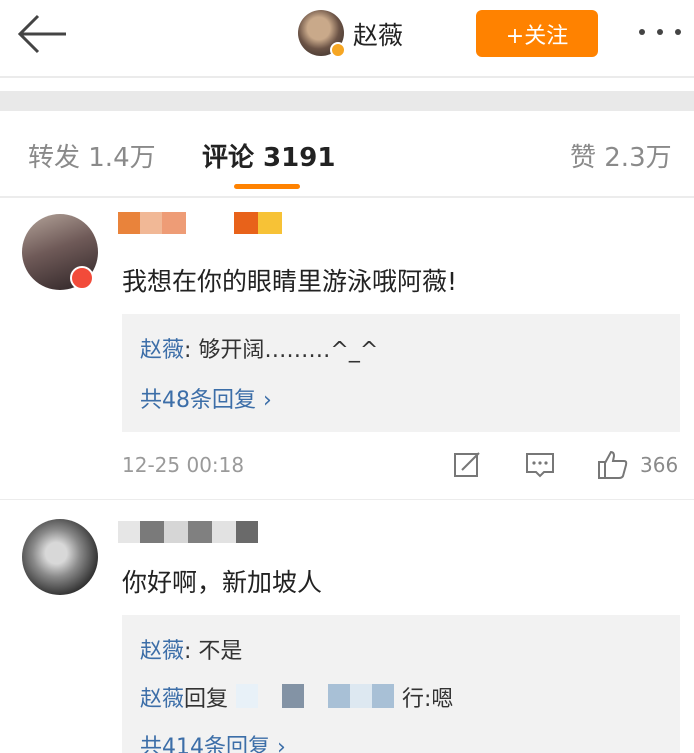 The width and height of the screenshot is (694, 753). Describe the element at coordinates (281, 350) in the screenshot. I see `reply-text: : 够开阔………^_^` at that location.